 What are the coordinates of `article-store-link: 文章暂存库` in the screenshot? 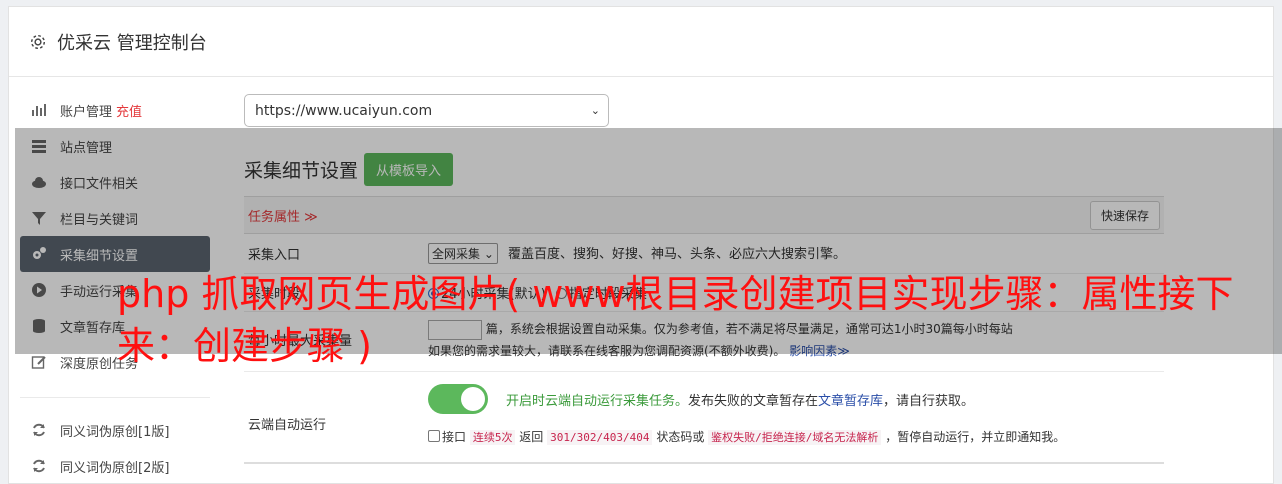 It's located at (850, 399).